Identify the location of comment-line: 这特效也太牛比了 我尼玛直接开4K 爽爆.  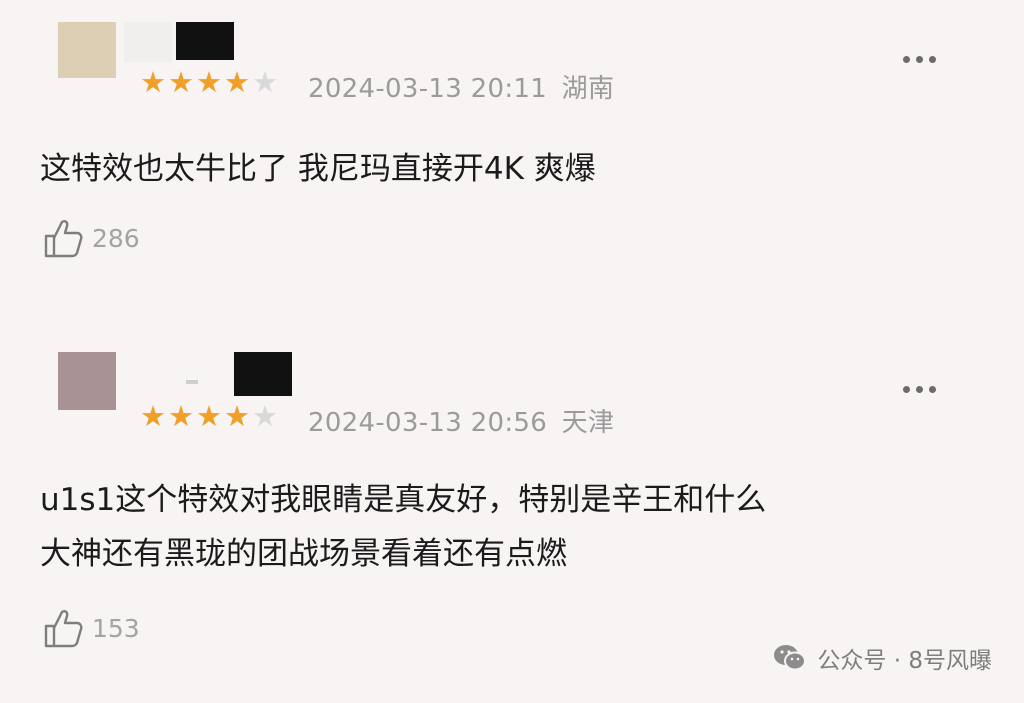
(318, 169).